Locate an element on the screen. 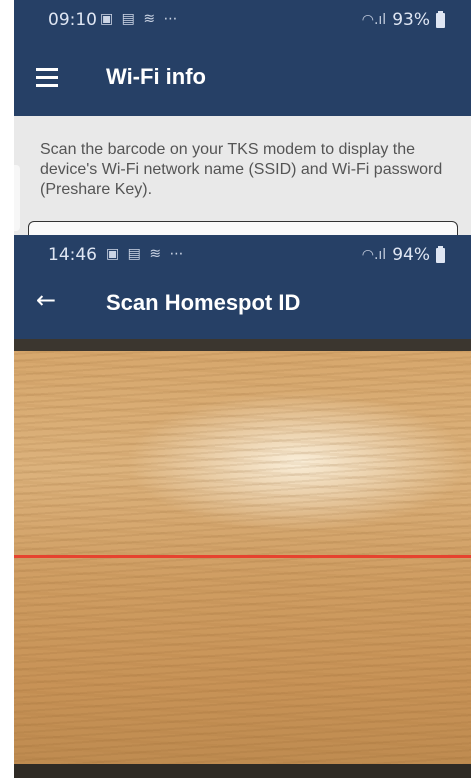 This screenshot has height=778, width=475. signal-icon: ◠.ıl is located at coordinates (374, 20).